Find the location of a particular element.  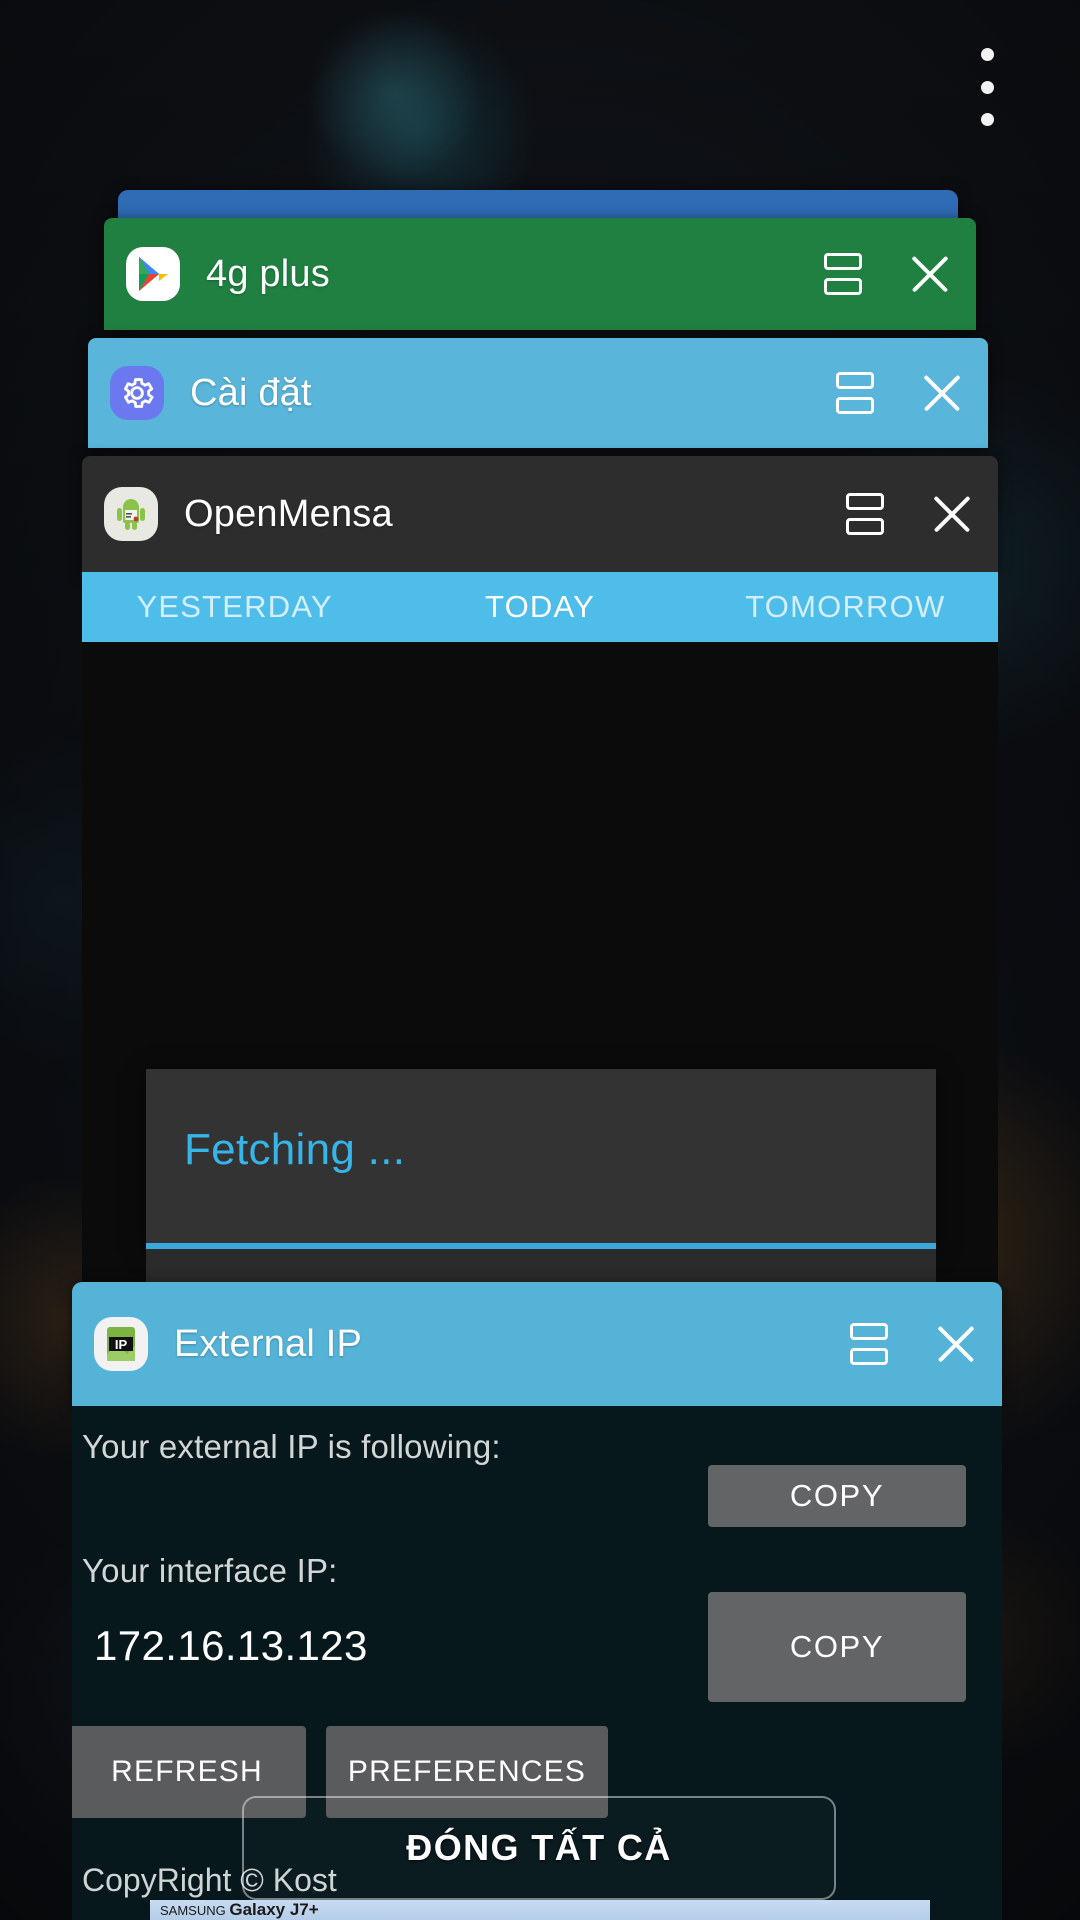

recent-card-4g-plus: 4g plus is located at coordinates (540, 274).